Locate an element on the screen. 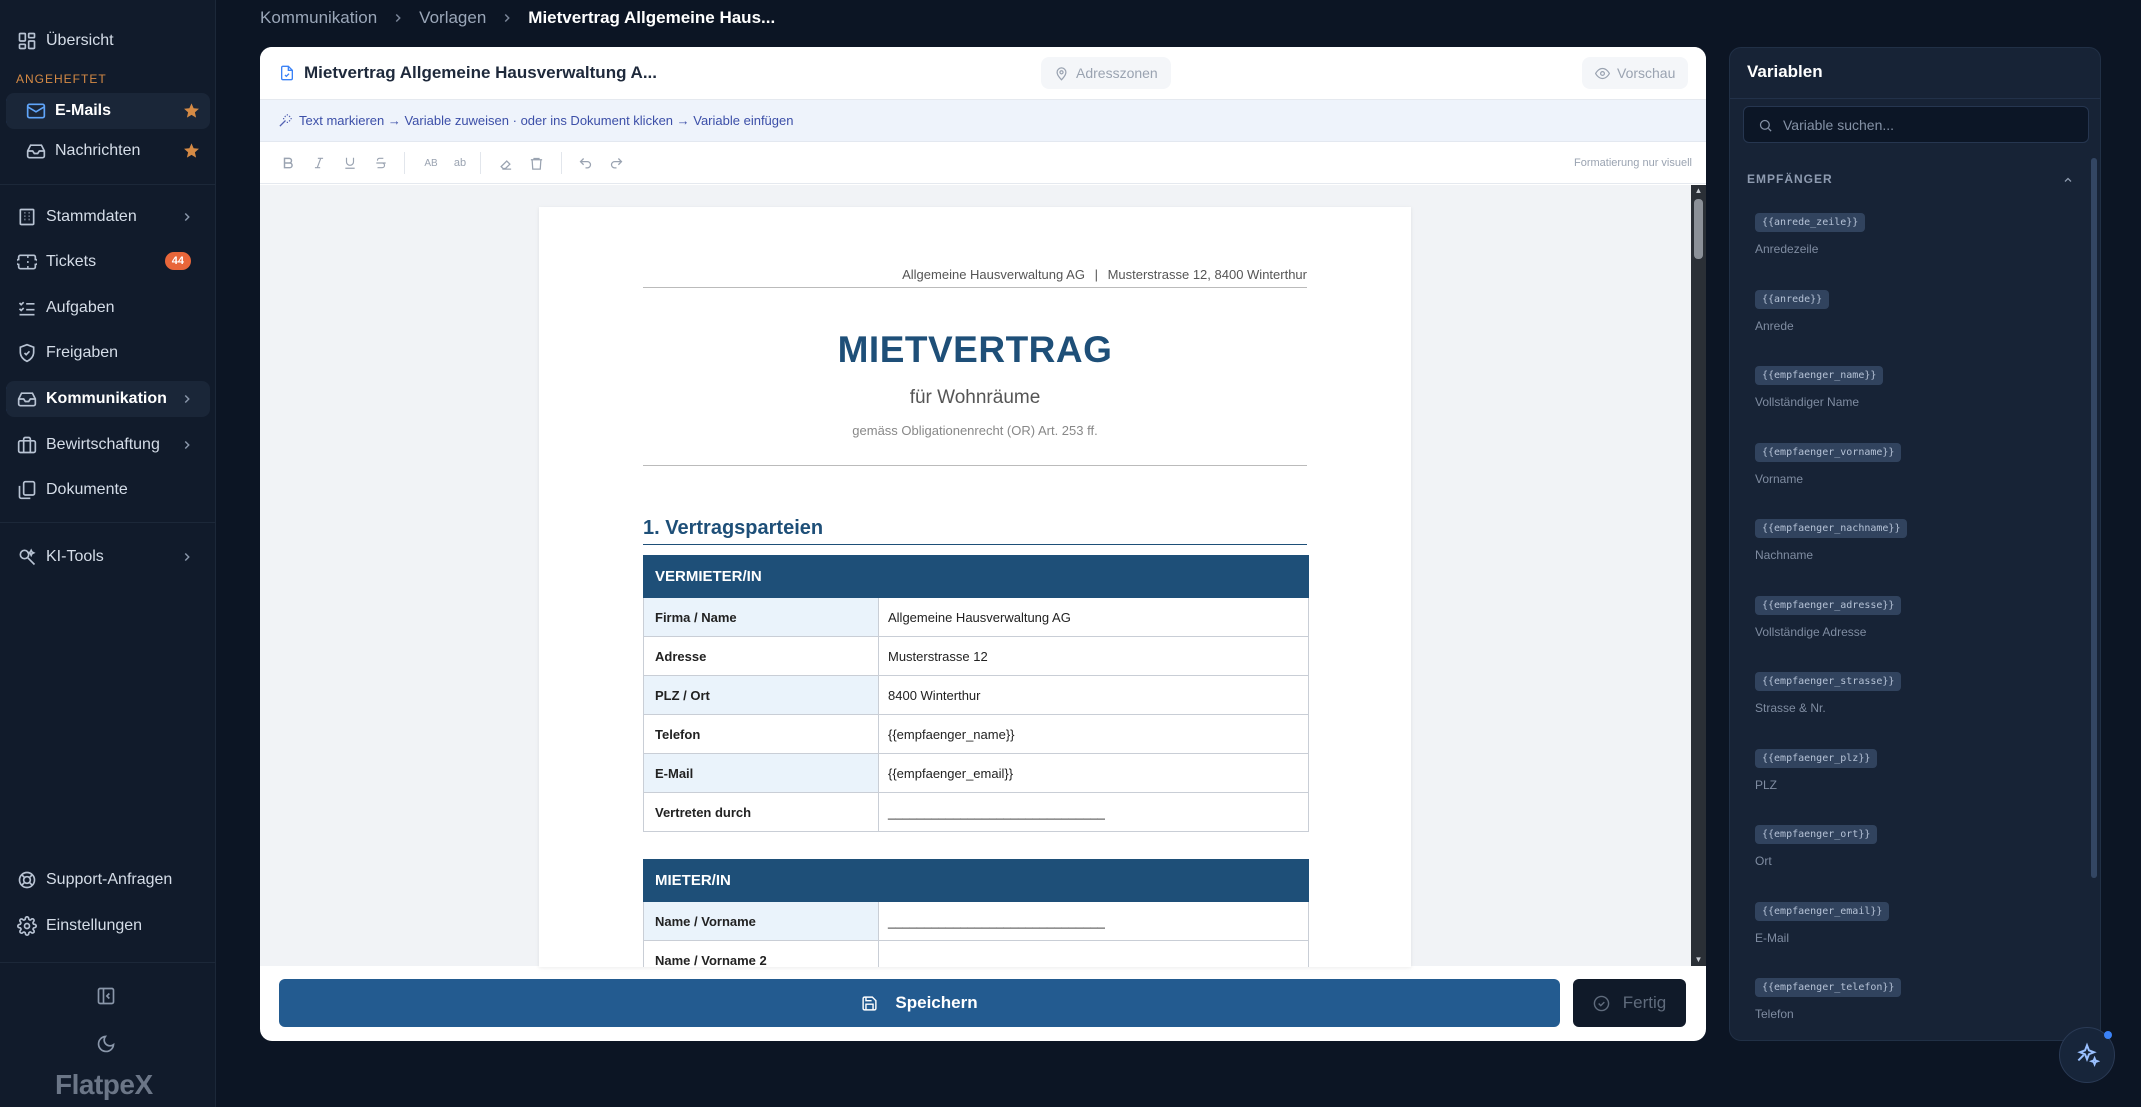 This screenshot has height=1107, width=2141. nav-ai-tools-label: KI-Tools is located at coordinates (75, 556).